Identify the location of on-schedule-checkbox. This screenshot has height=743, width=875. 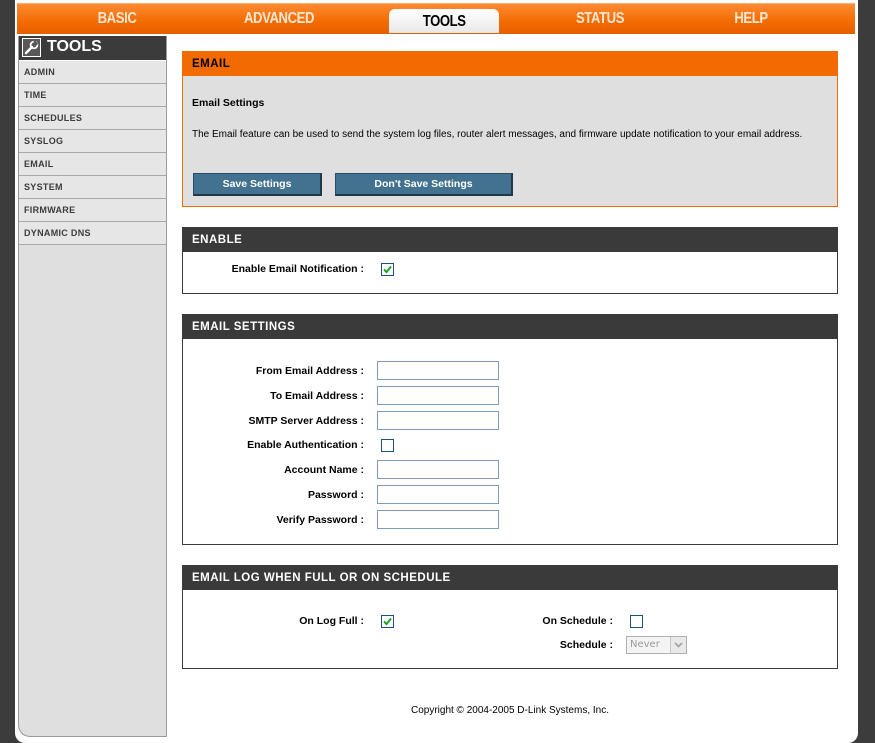
(636, 621).